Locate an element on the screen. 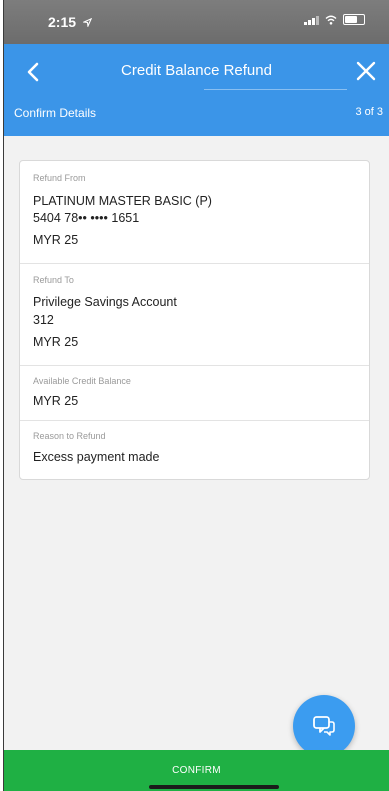 The width and height of the screenshot is (389, 791). refund-from-amount: MYR 25 is located at coordinates (56, 240).